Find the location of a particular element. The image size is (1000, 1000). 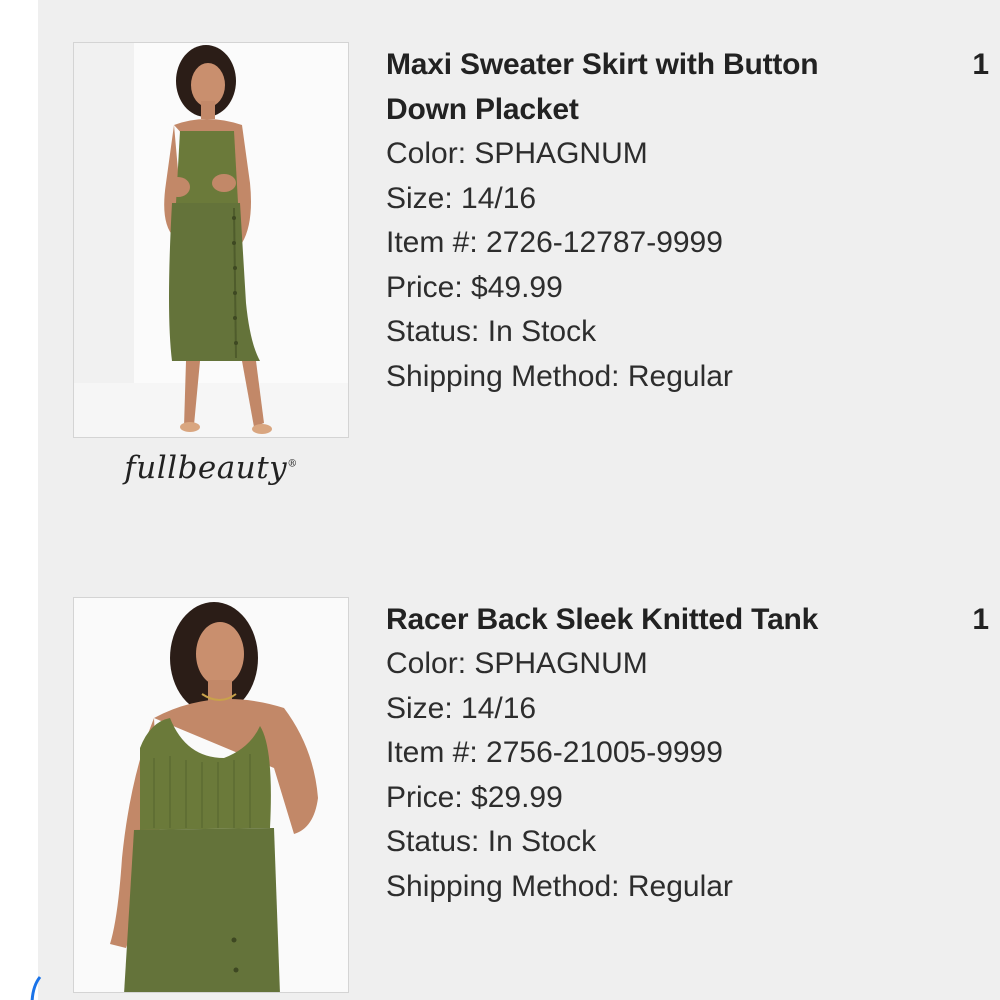

item-title-line-2: Down Placket is located at coordinates (482, 109).